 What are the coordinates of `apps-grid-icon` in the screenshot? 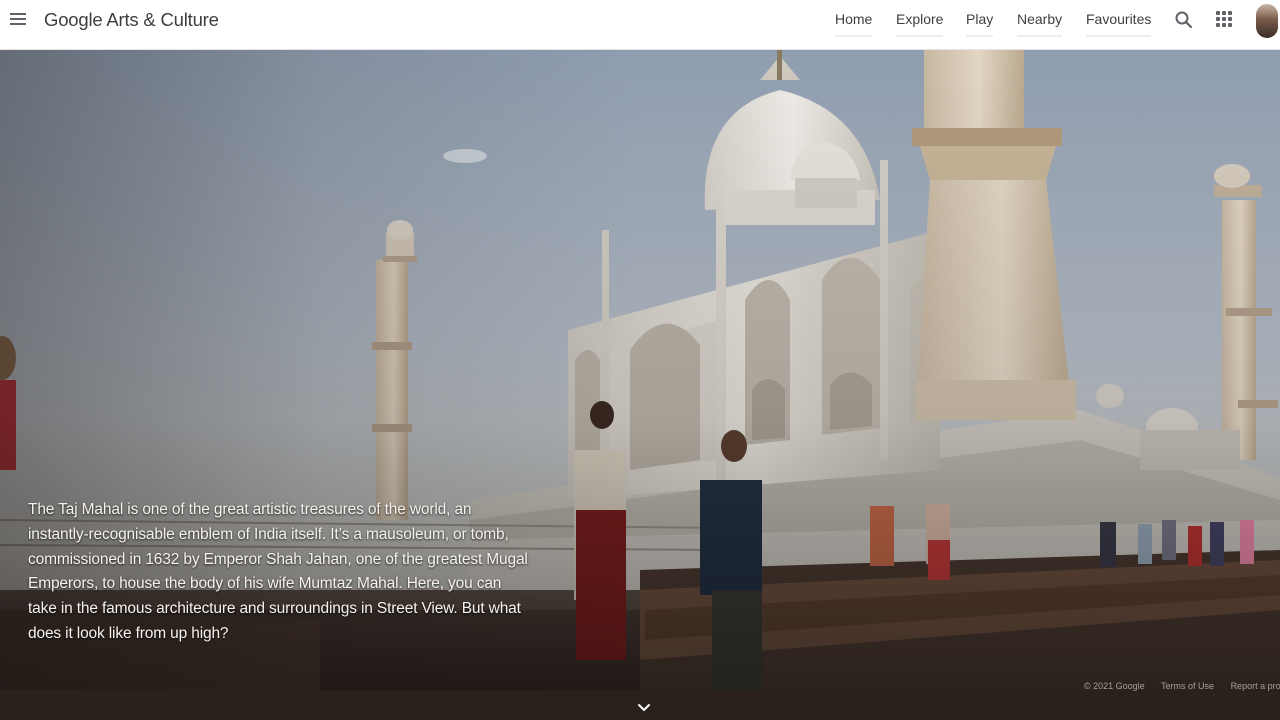 It's located at (1225, 20).